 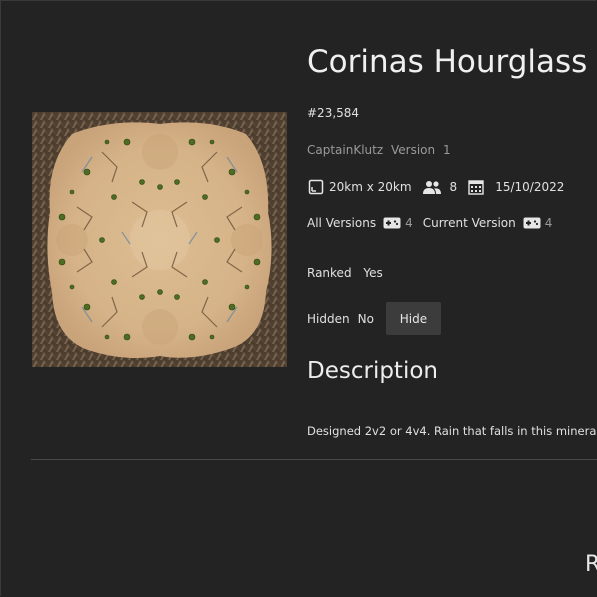 I want to click on author-name: CaptainKlutz, so click(x=345, y=150).